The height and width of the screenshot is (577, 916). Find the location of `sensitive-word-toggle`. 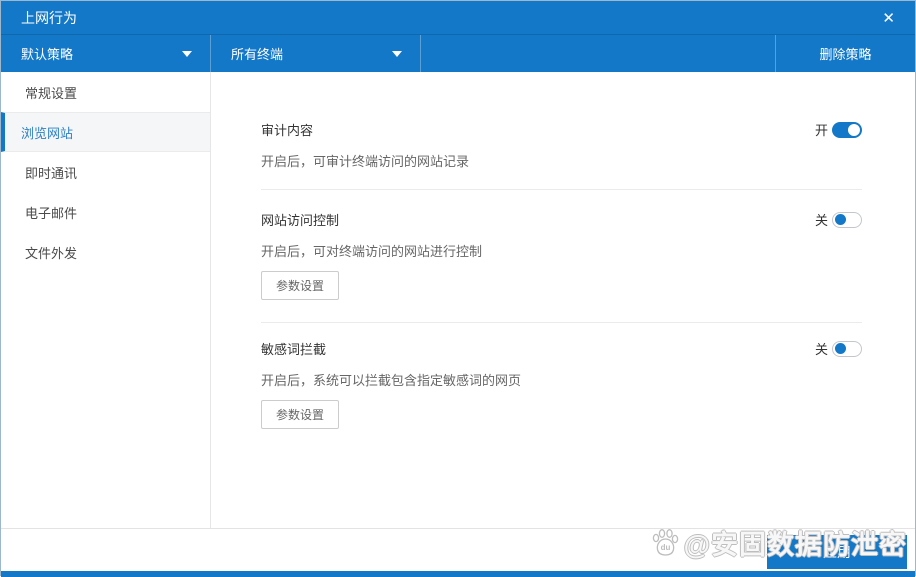

sensitive-word-toggle is located at coordinates (847, 348).